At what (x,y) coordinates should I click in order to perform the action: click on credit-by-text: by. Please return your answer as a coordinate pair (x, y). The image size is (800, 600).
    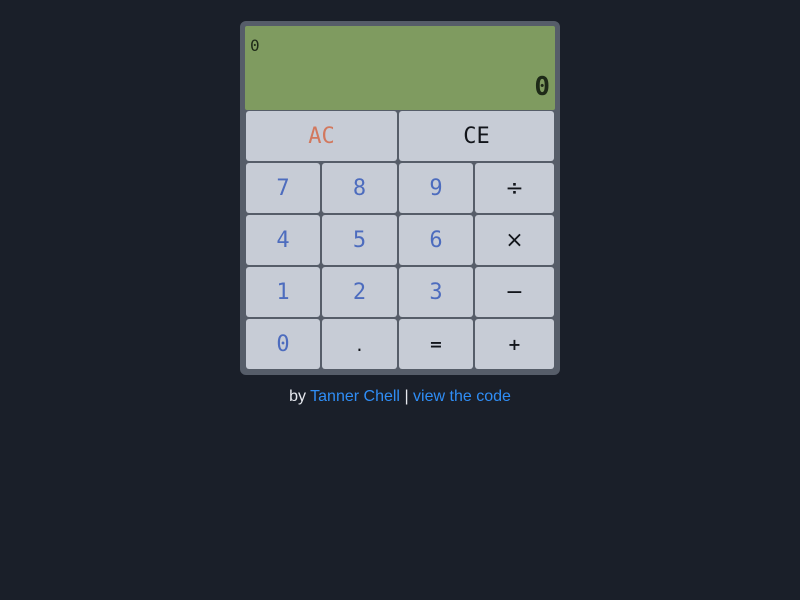
    Looking at the image, I should click on (297, 396).